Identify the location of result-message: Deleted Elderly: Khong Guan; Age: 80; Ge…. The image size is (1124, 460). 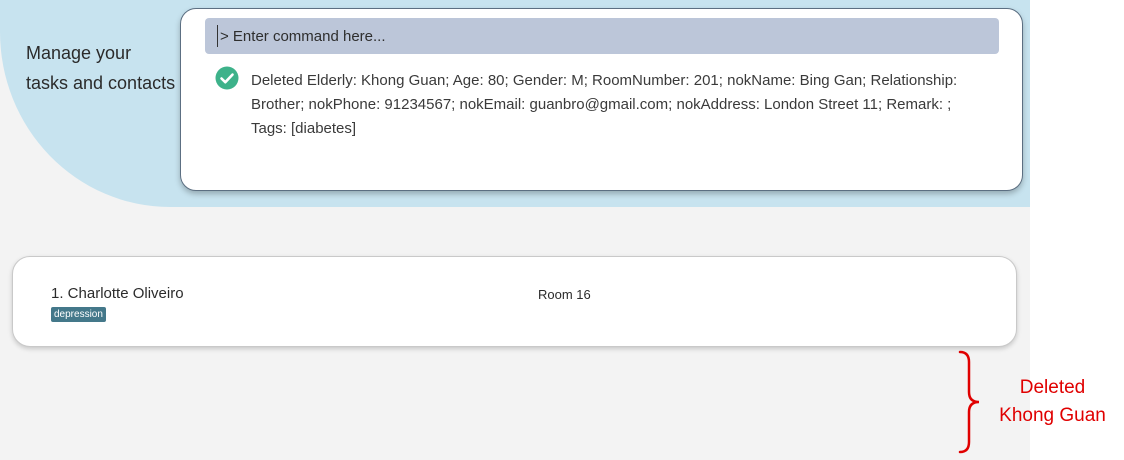
(604, 104).